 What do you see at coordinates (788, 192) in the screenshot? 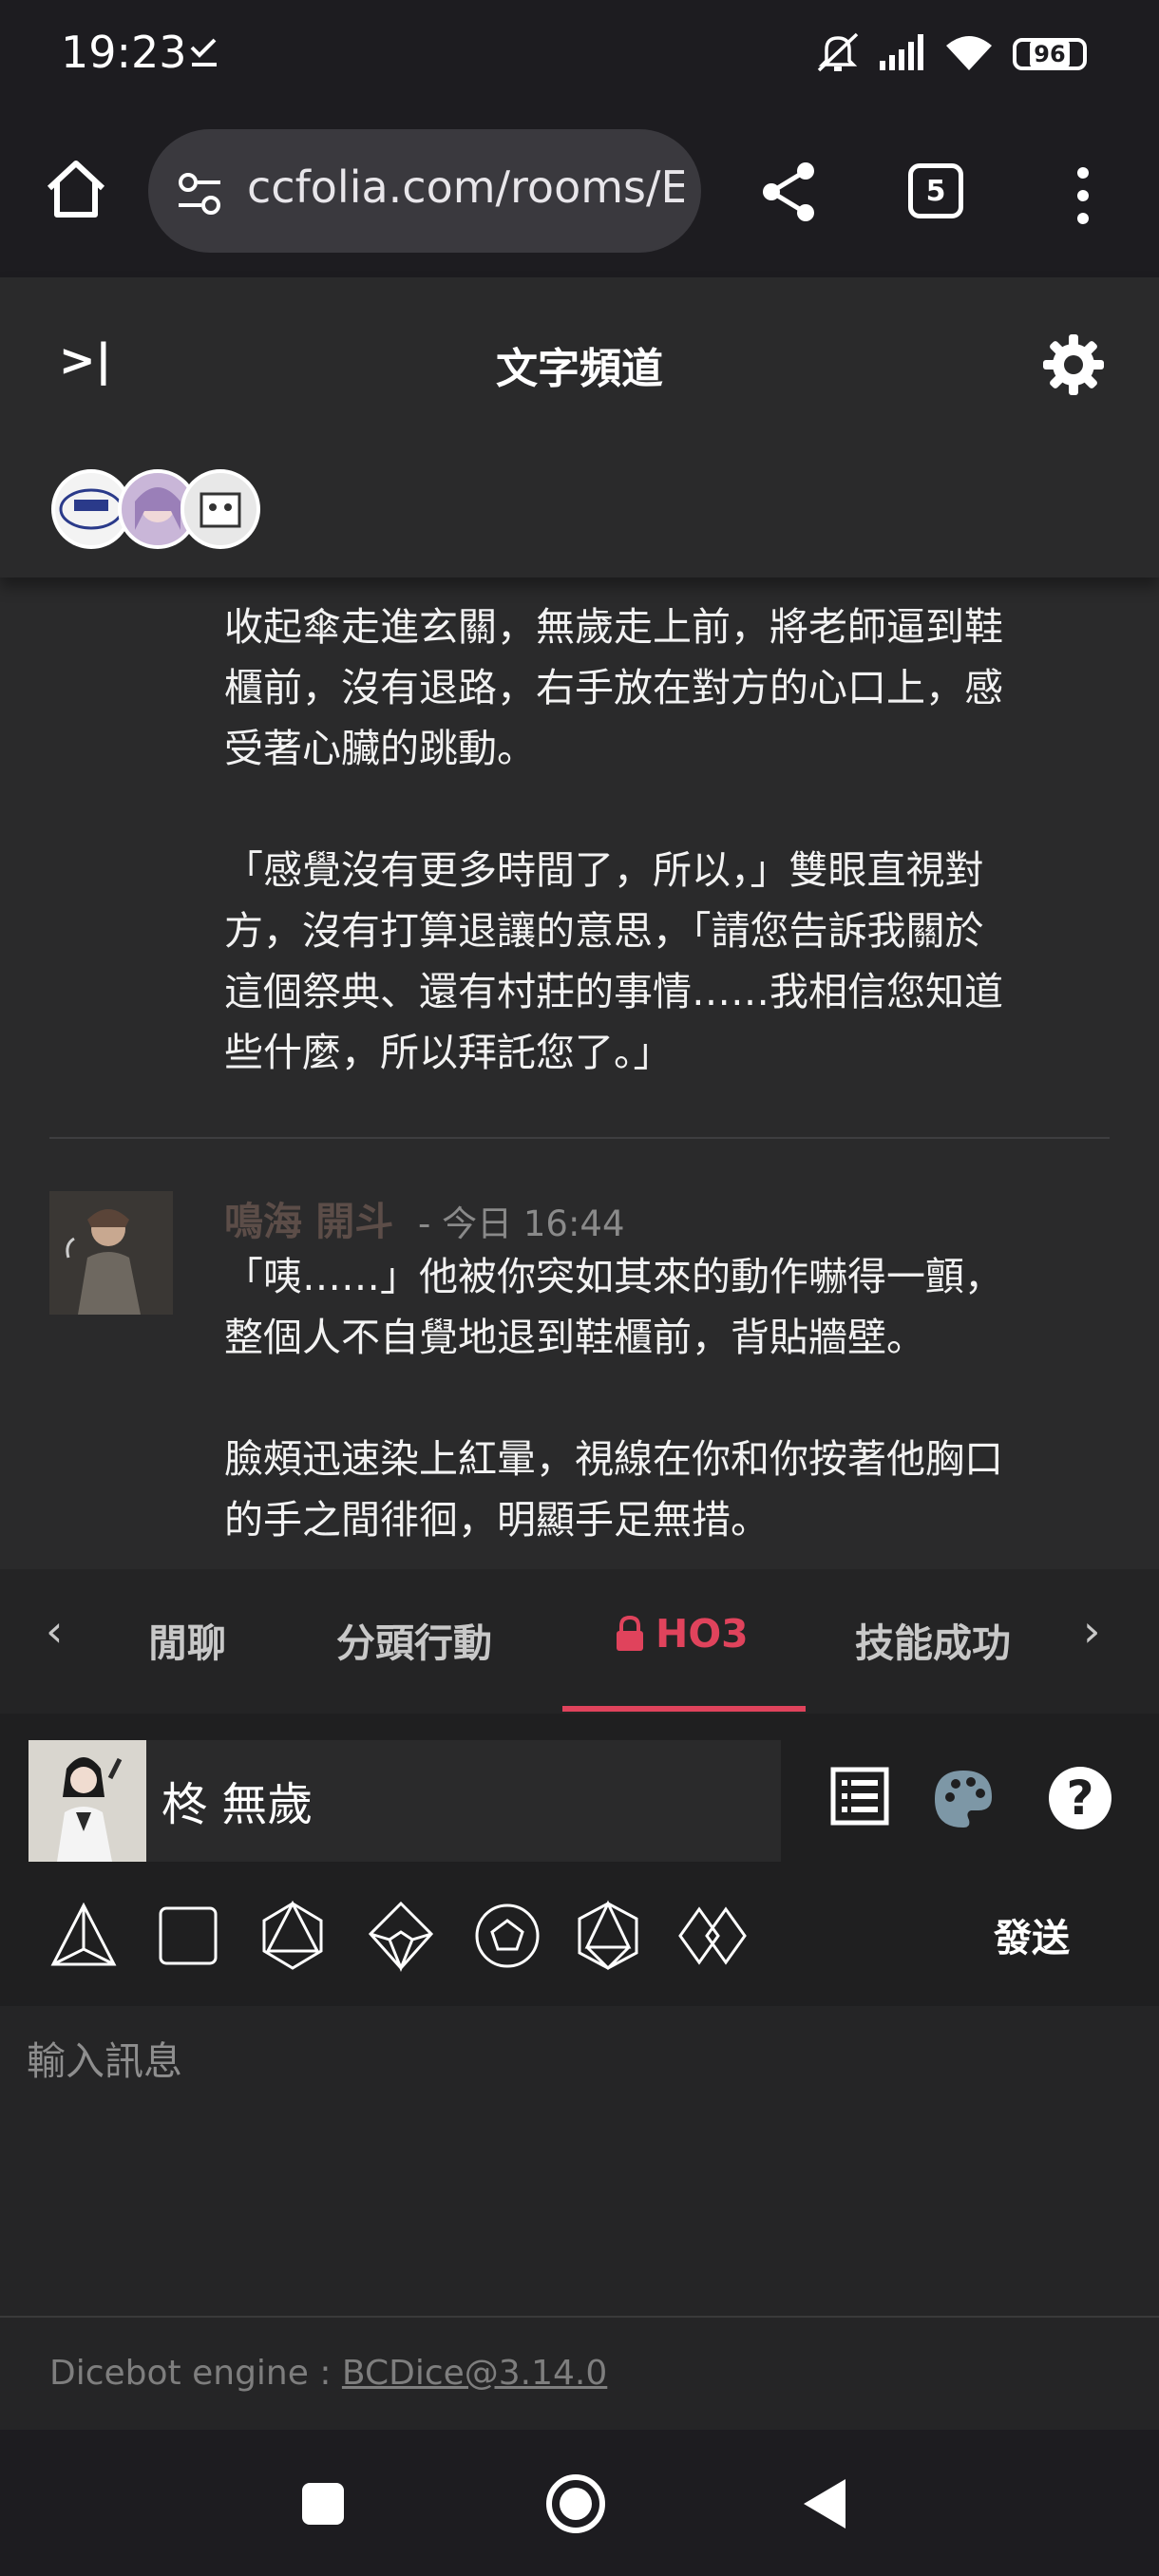
I see `share-icon` at bounding box center [788, 192].